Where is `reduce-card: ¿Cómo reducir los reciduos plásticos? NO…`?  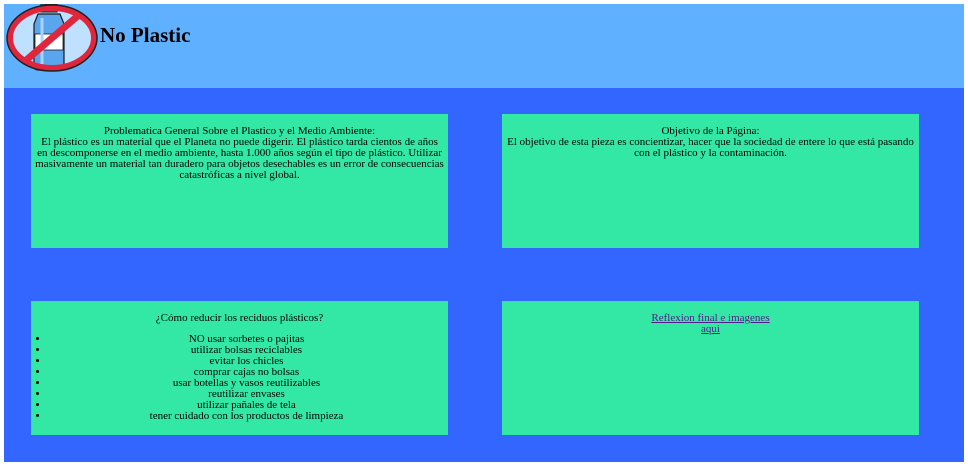
reduce-card: ¿Cómo reducir los reciduos plásticos? NO… is located at coordinates (239, 368).